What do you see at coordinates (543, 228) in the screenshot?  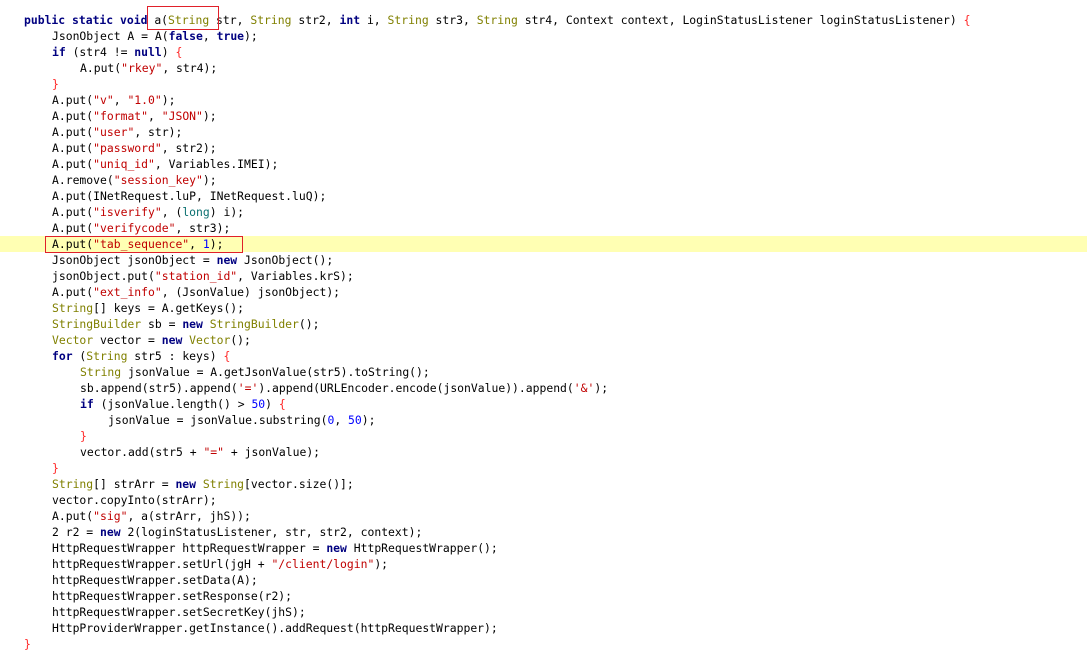 I see `code-line: A.put("verifycode", str3);` at bounding box center [543, 228].